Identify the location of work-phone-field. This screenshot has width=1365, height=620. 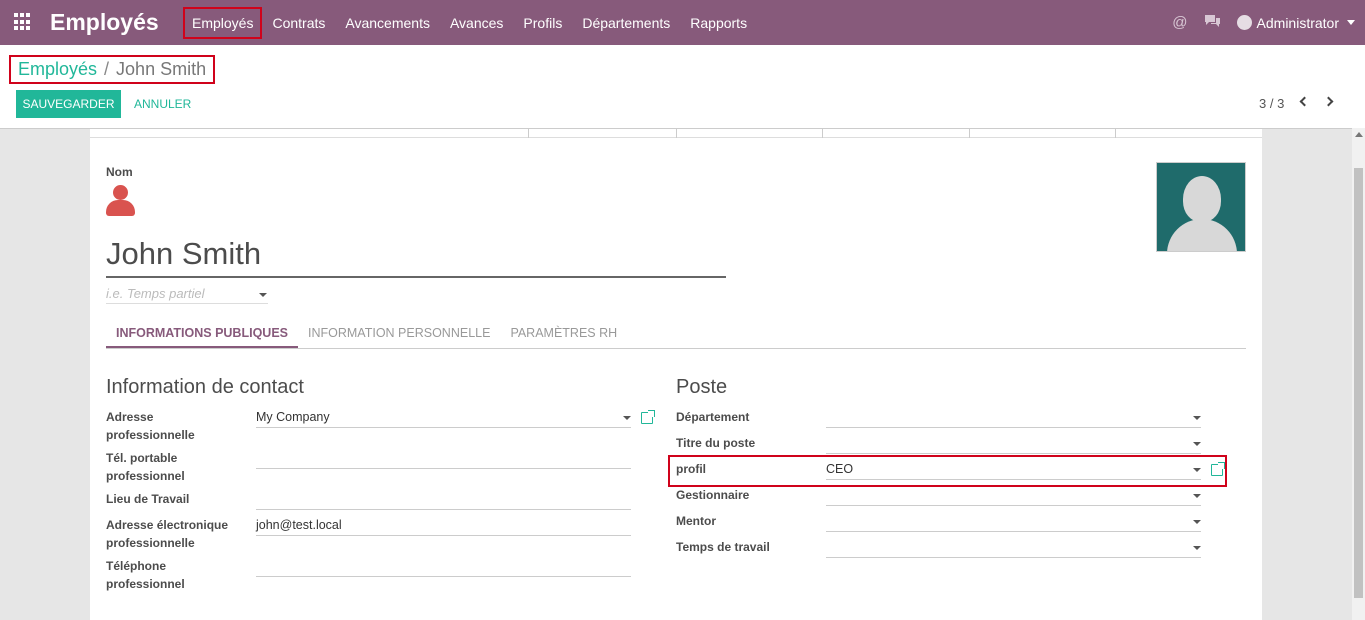
(443, 567).